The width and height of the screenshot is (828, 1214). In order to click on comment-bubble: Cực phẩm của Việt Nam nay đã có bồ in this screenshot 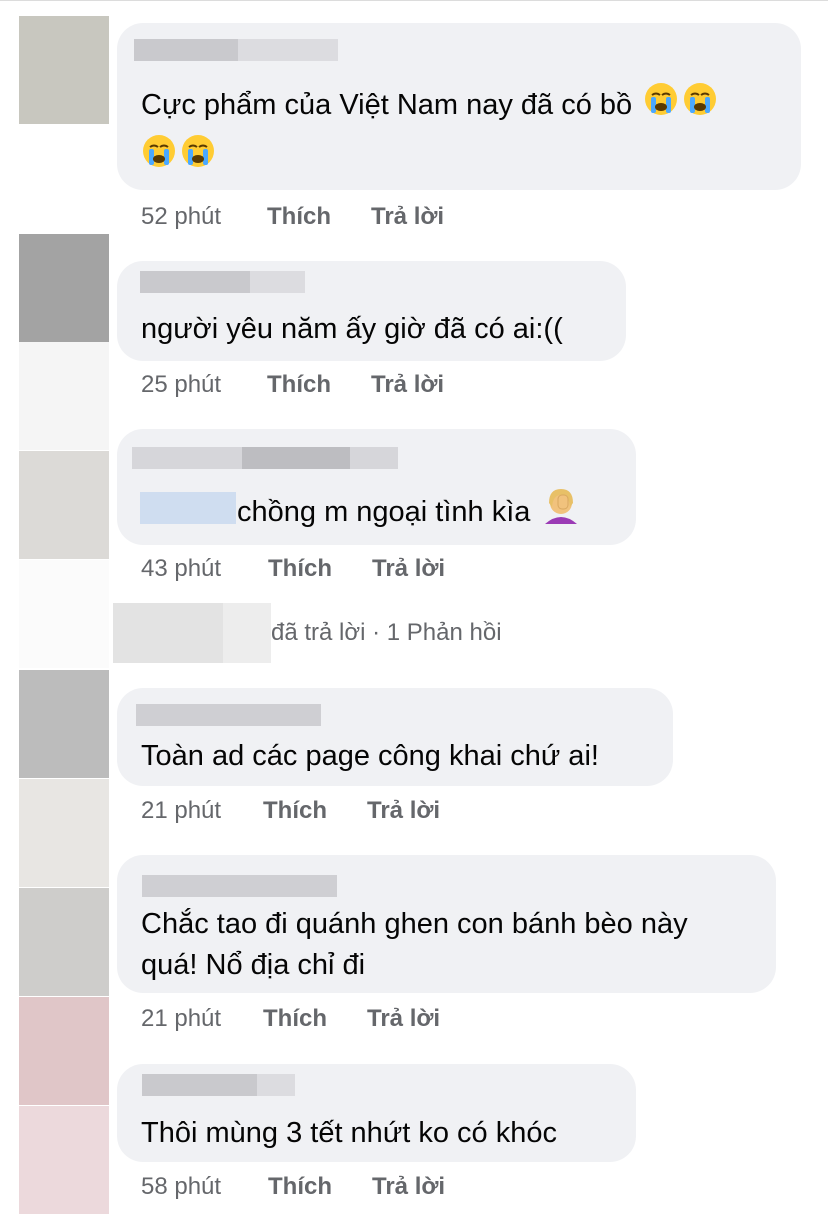, I will do `click(459, 106)`.